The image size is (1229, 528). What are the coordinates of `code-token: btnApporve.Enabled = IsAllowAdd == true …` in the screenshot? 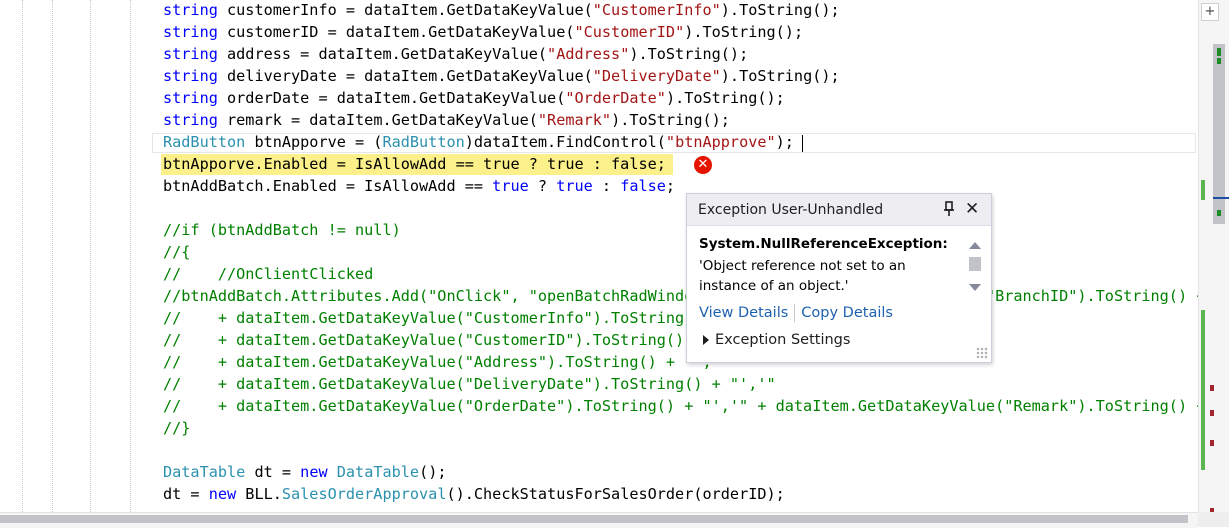 It's located at (414, 164).